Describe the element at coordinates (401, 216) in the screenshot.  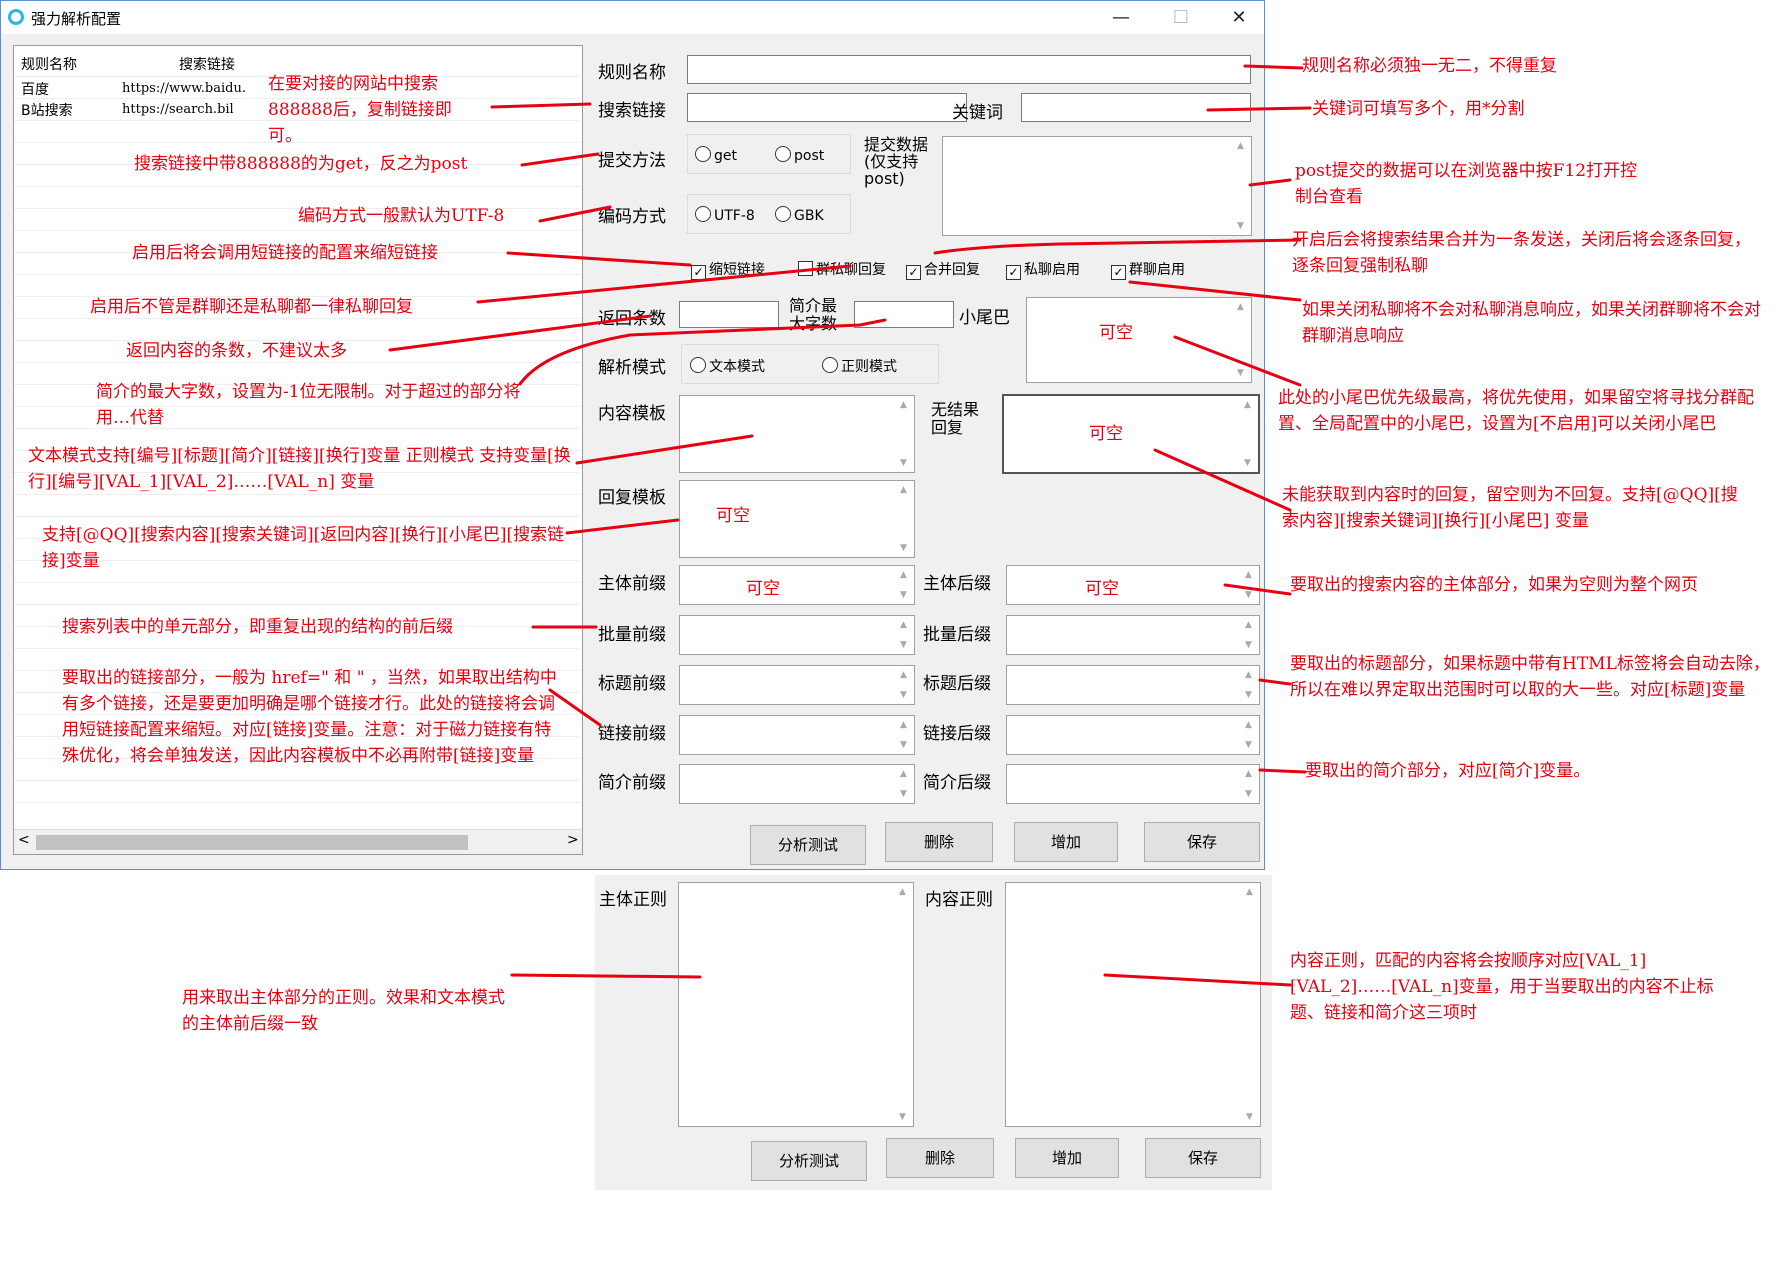
I see `annotation-encoding: 编码方式一般默认为UTF-8` at that location.